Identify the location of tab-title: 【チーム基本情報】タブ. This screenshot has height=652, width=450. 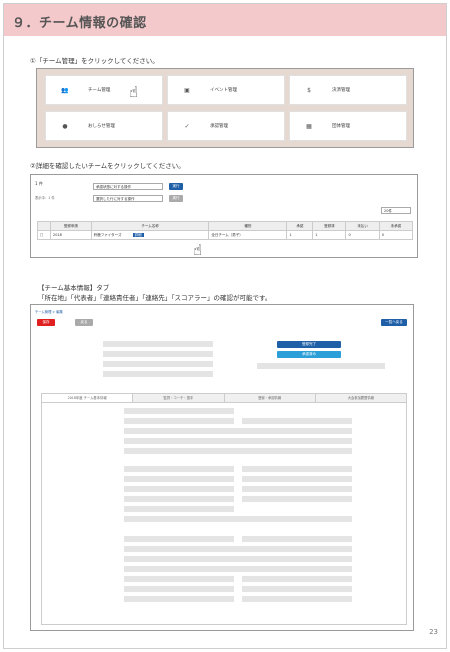
(74, 288).